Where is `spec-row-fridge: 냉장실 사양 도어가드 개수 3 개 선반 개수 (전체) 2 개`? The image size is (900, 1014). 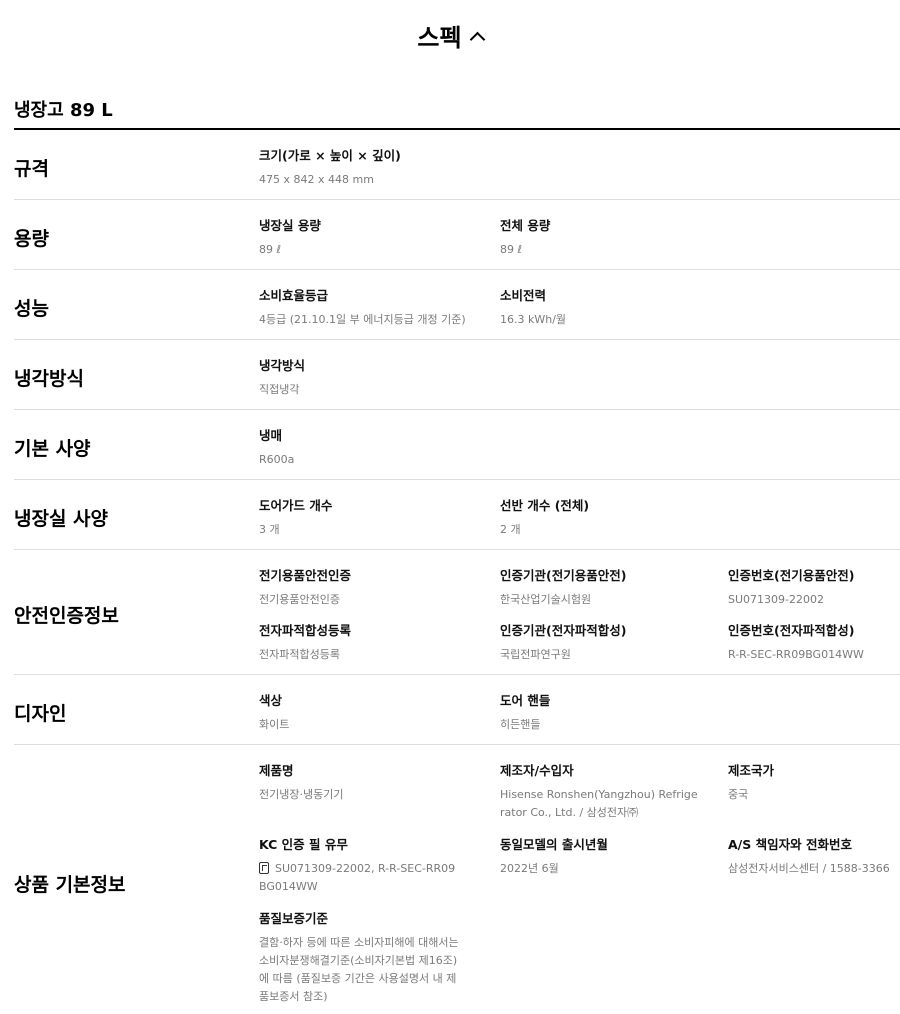
spec-row-fridge: 냉장실 사양 도어가드 개수 3 개 선반 개수 (전체) 2 개 is located at coordinates (457, 515).